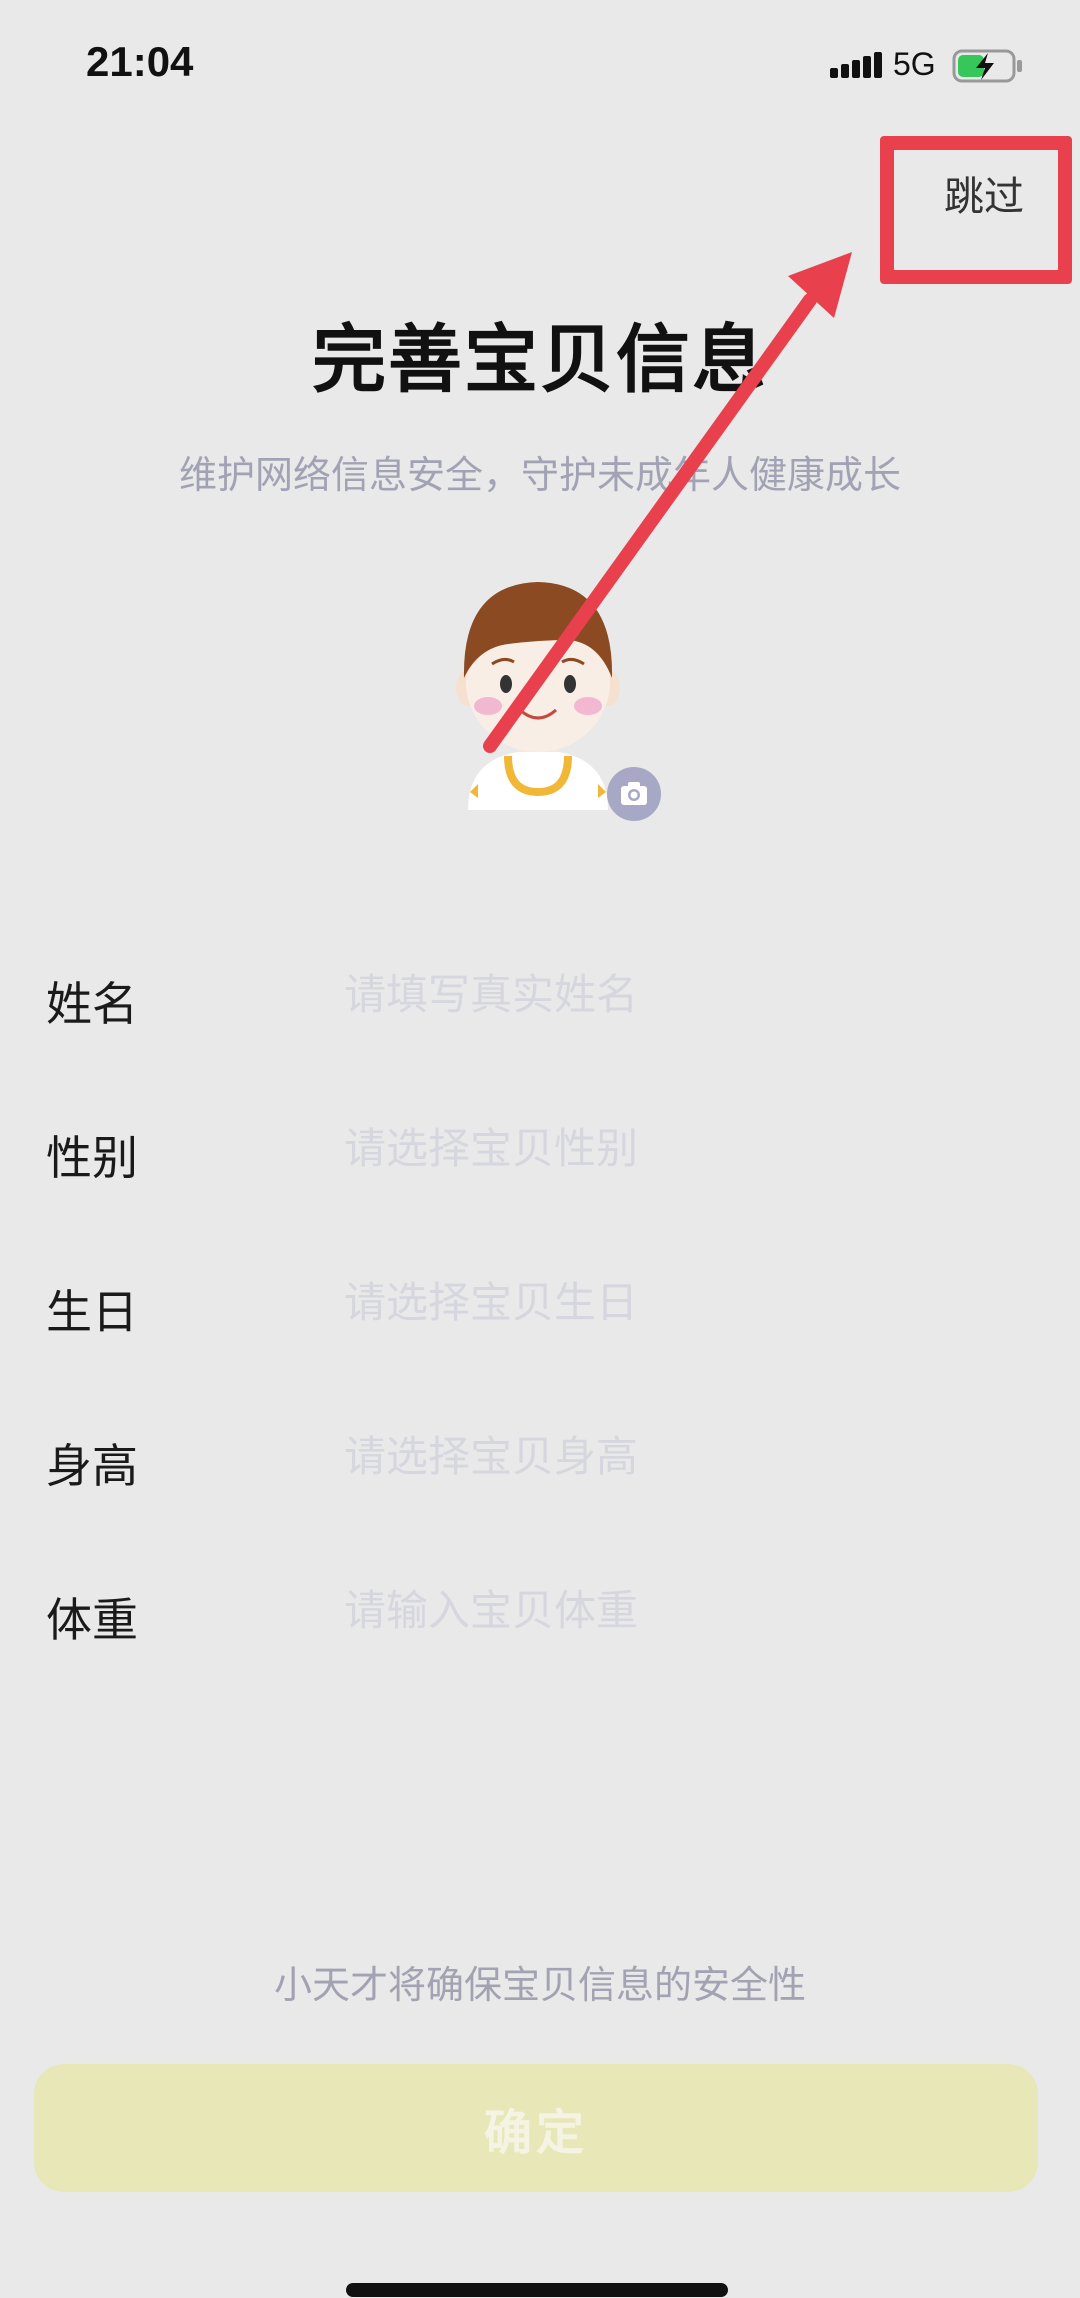 Image resolution: width=1080 pixels, height=2298 pixels. I want to click on form-row-weight: 体重, so click(540, 1610).